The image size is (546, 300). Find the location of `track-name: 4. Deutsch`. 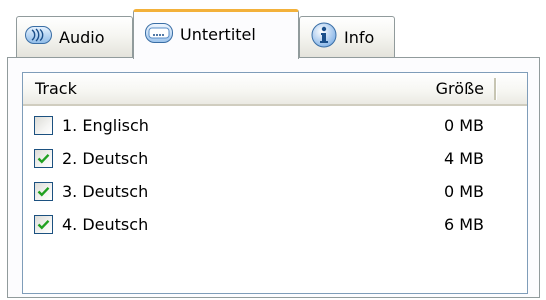

track-name: 4. Deutsch is located at coordinates (105, 224).